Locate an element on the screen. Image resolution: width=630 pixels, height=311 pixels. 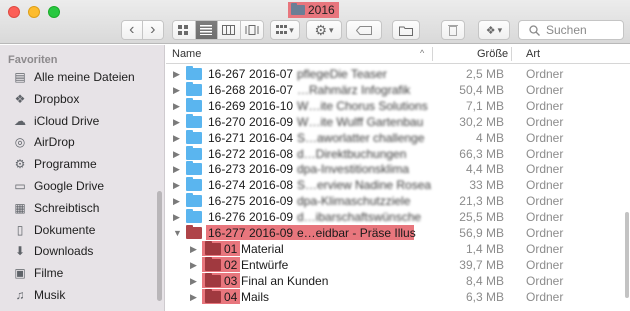
sidebar-item: ◎ AirDrop is located at coordinates (79, 142).